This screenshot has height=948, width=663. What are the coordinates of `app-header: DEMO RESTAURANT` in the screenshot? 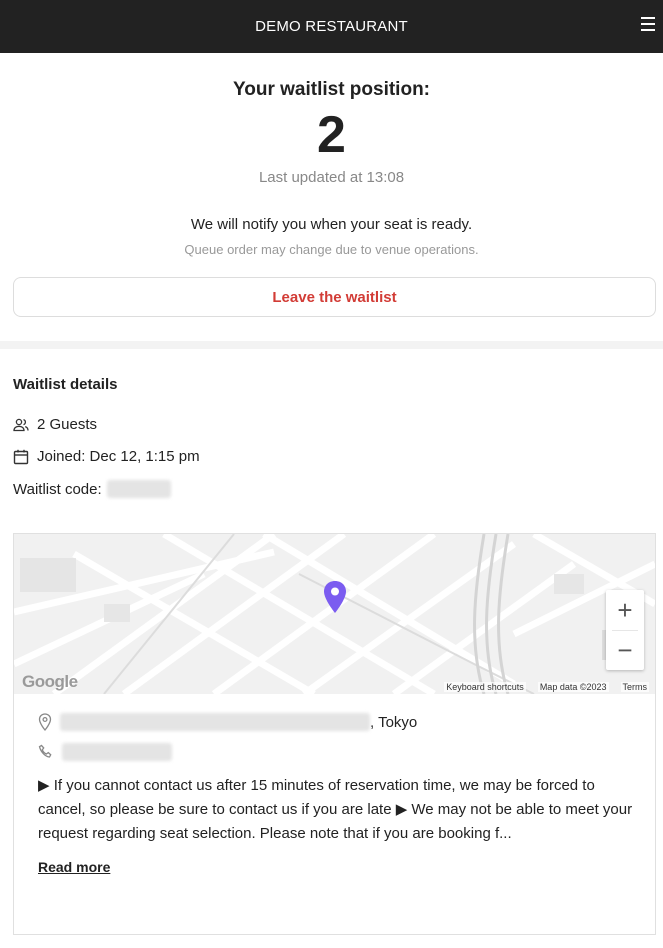 It's located at (331, 26).